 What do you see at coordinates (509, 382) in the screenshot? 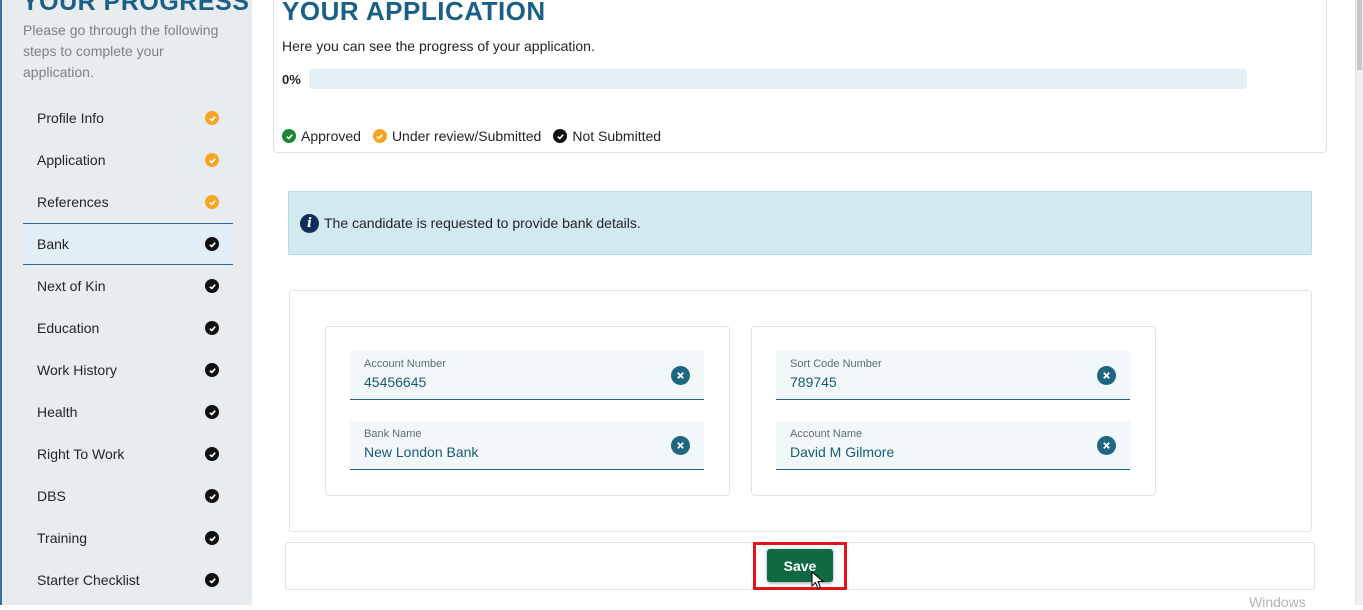
I see `account-number-input` at bounding box center [509, 382].